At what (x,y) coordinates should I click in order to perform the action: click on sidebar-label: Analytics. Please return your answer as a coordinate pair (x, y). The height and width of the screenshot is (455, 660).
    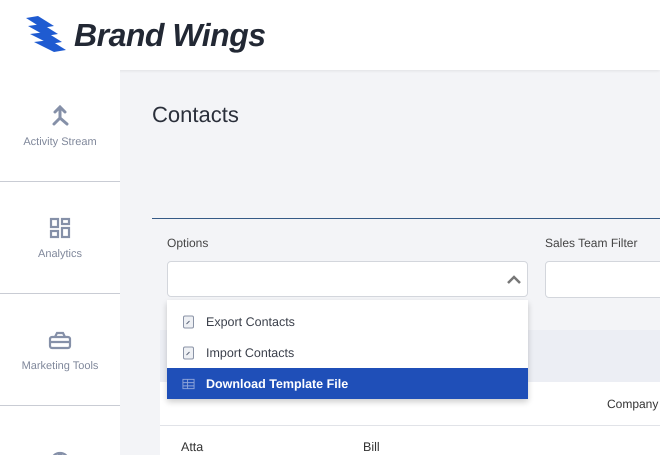
    Looking at the image, I should click on (60, 254).